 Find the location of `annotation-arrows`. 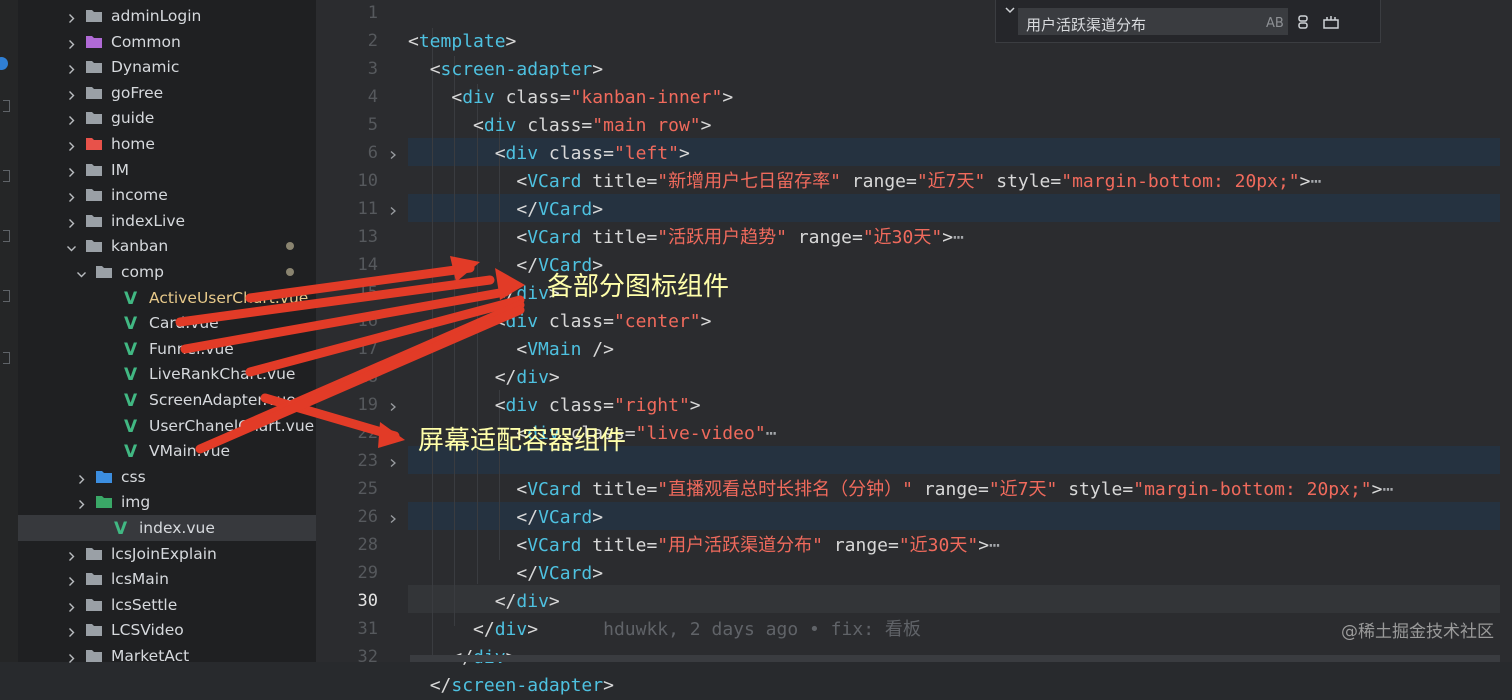

annotation-arrows is located at coordinates (350, 355).